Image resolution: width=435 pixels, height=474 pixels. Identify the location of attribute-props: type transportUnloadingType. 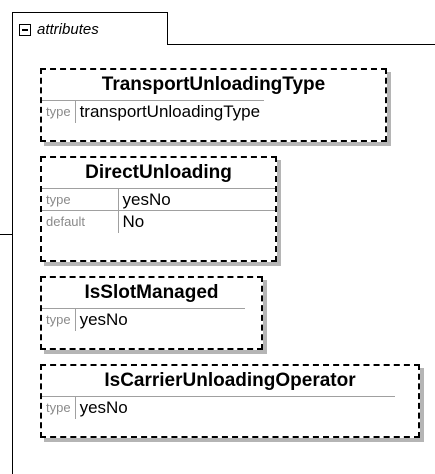
(153, 111).